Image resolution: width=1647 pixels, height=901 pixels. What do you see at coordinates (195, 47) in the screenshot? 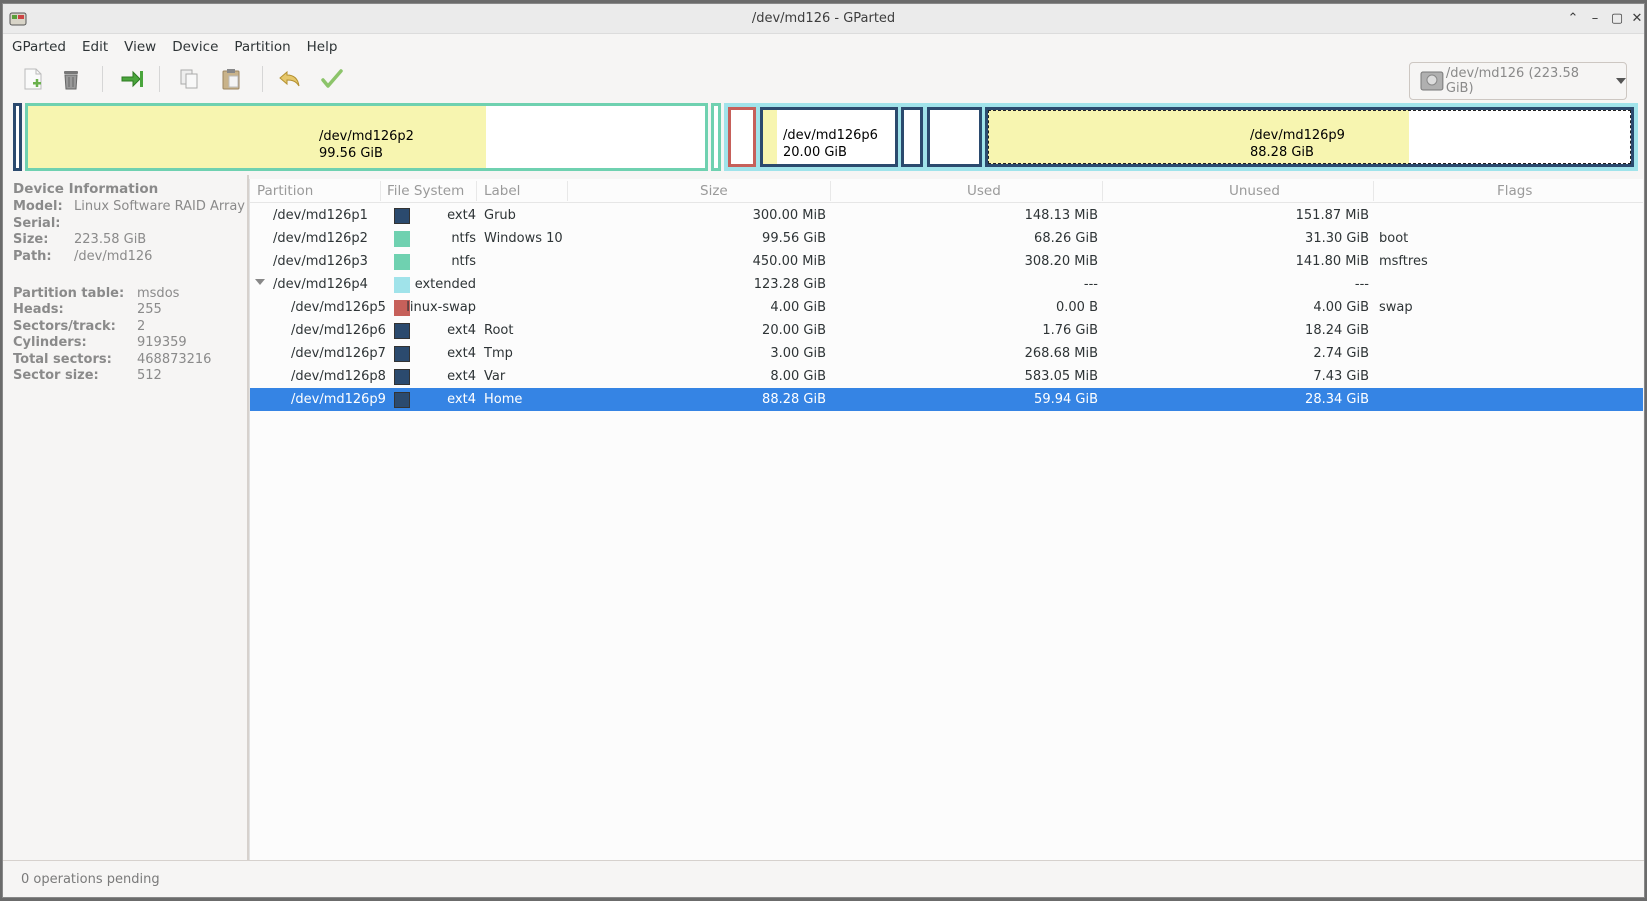
I see `menu-device: Device` at bounding box center [195, 47].